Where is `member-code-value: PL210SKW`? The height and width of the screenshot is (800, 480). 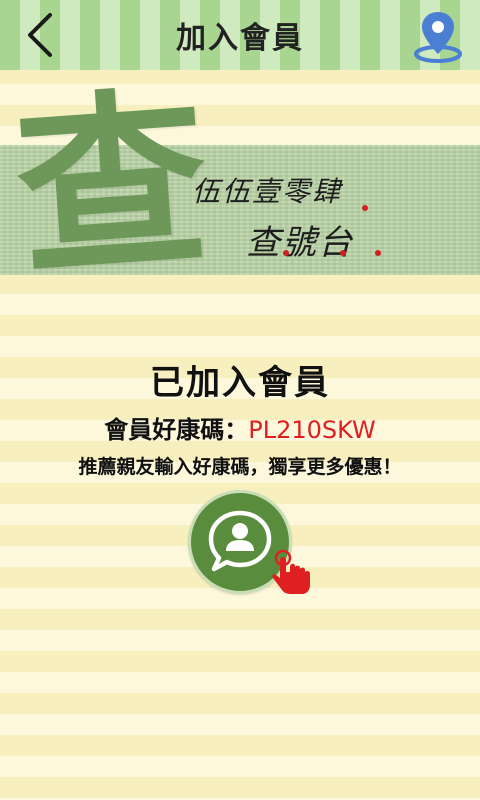
member-code-value: PL210SKW is located at coordinates (312, 430).